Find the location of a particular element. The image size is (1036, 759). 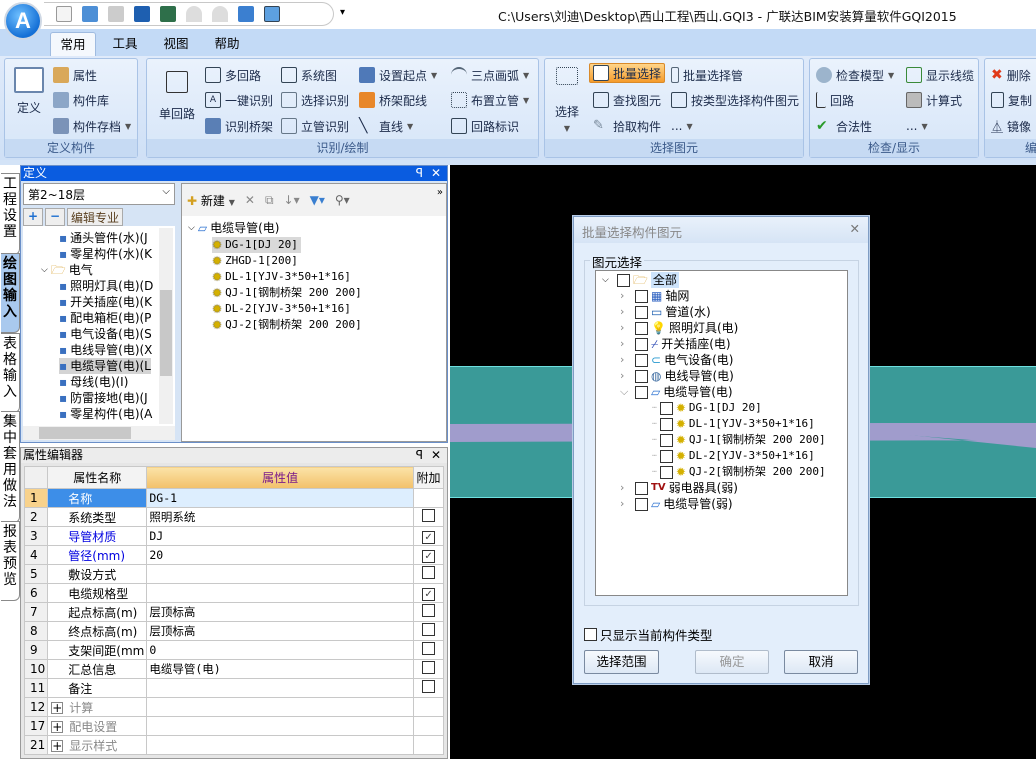

export-icon is located at coordinates (142, 14).